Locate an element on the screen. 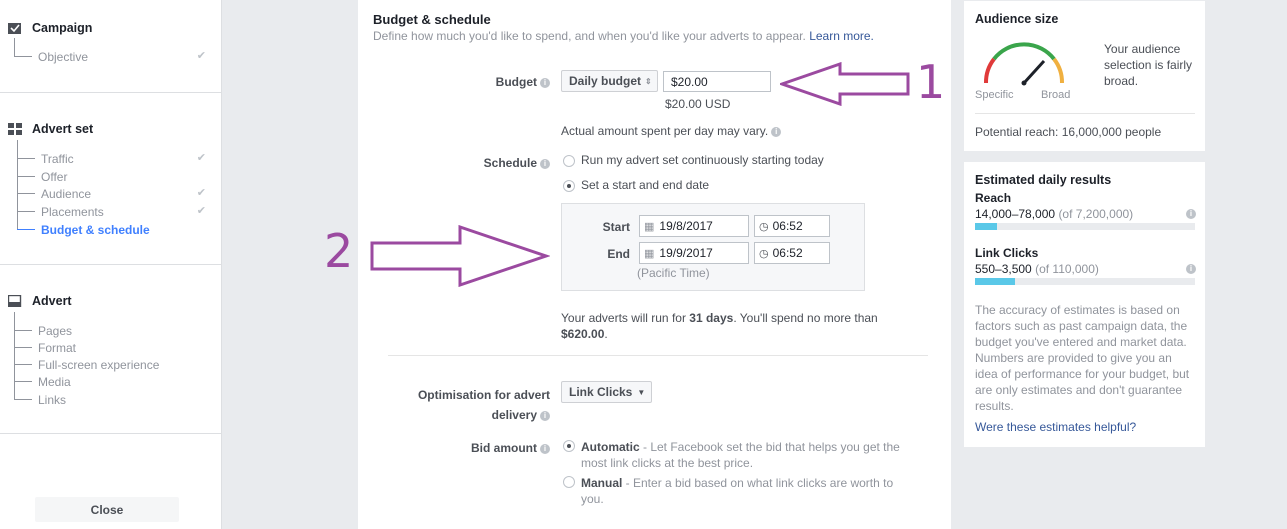 Image resolution: width=1287 pixels, height=529 pixels. budget-type-select: Daily budget ⇕ is located at coordinates (609, 81).